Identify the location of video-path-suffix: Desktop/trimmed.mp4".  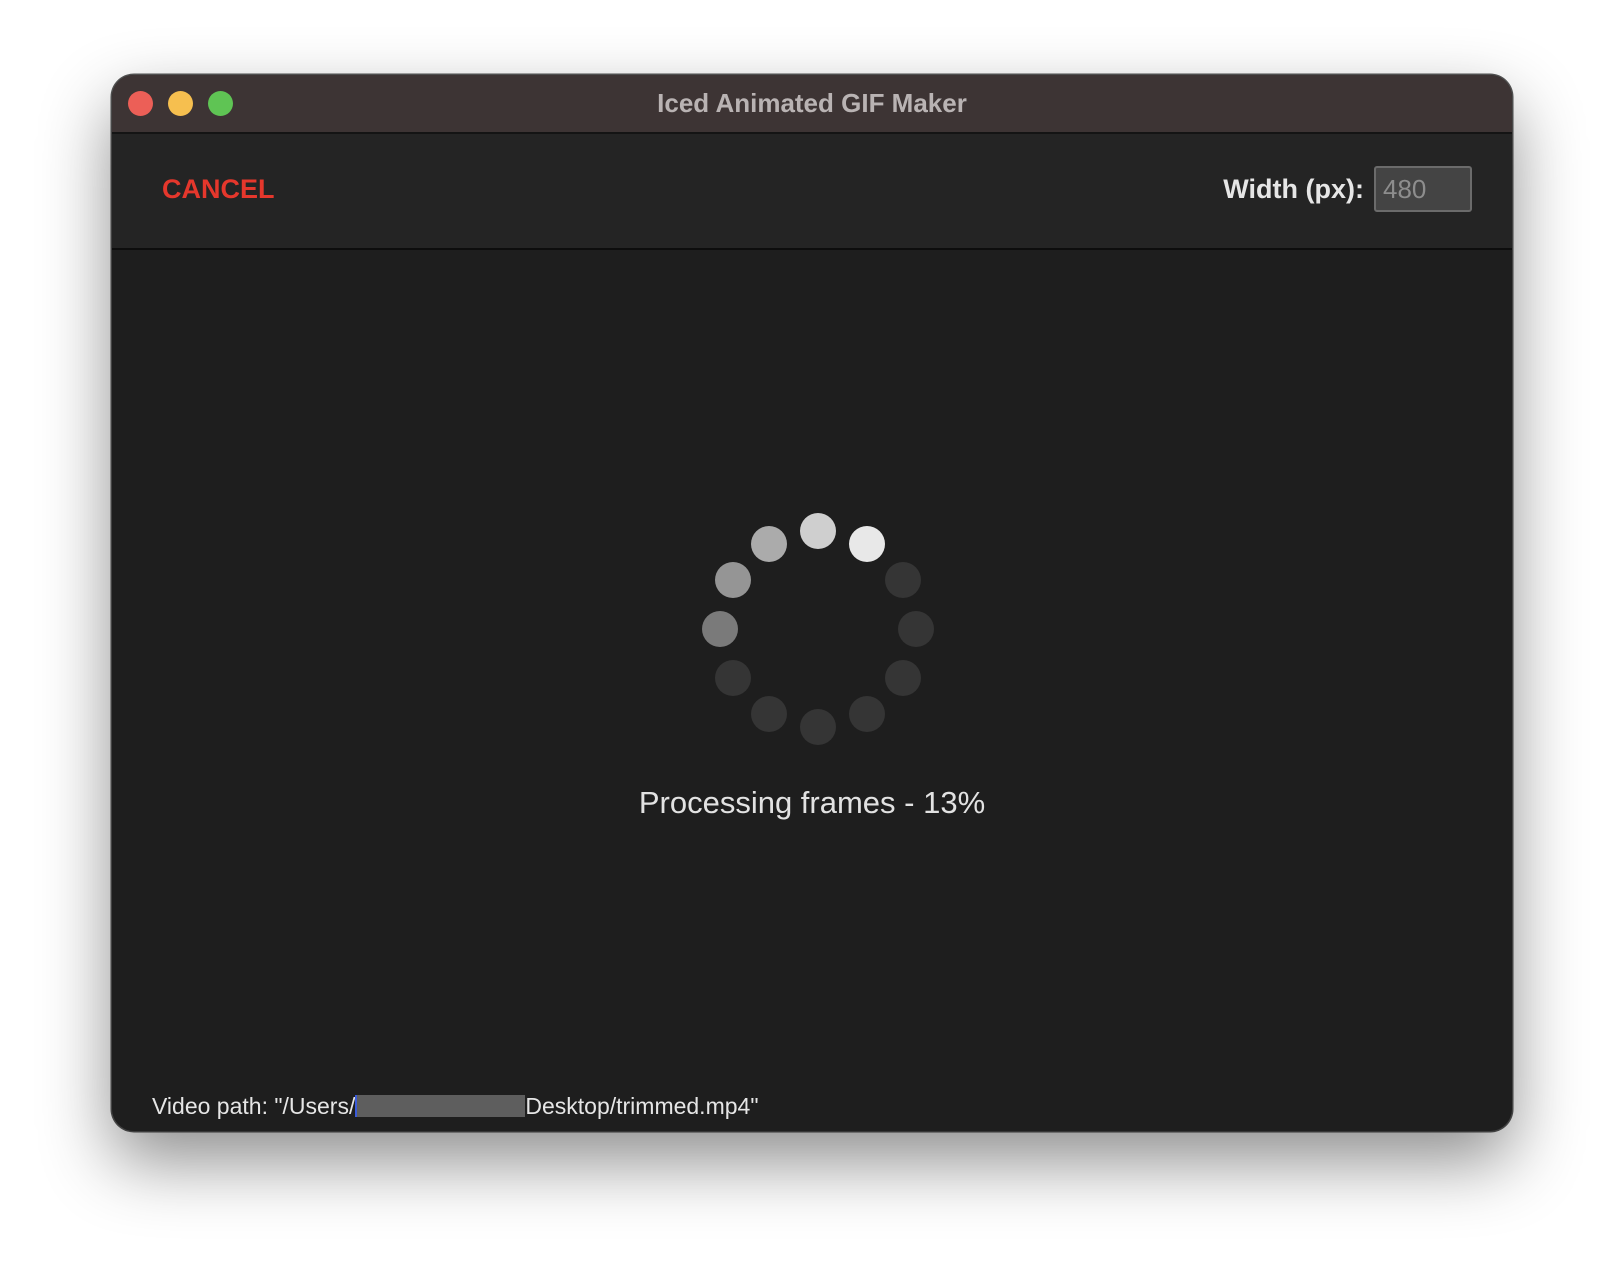
(642, 1106).